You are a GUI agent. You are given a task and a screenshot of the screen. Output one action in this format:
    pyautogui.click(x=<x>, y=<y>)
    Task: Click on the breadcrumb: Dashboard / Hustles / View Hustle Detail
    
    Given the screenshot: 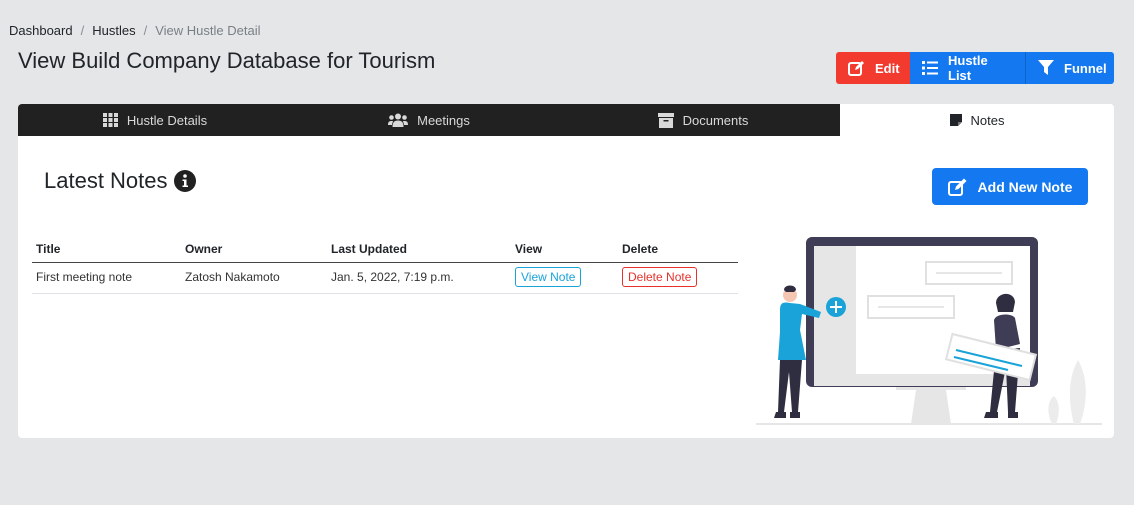 What is the action you would take?
    pyautogui.click(x=134, y=30)
    